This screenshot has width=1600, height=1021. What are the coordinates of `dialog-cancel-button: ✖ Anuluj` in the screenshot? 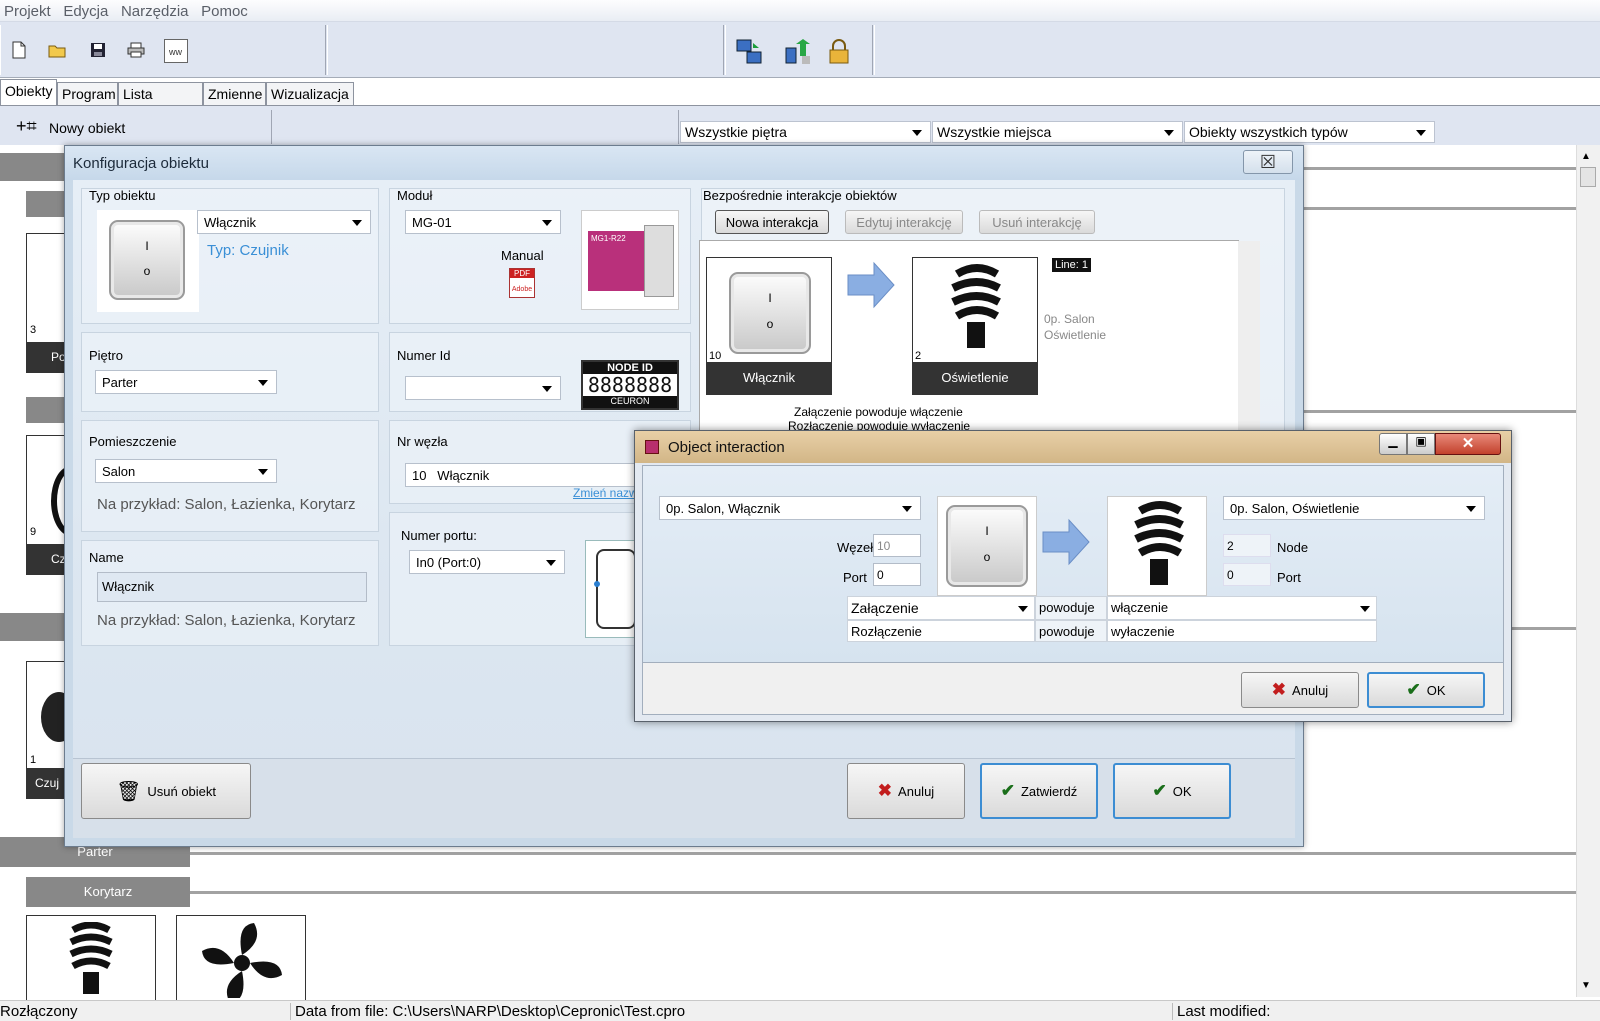 It's located at (1300, 690).